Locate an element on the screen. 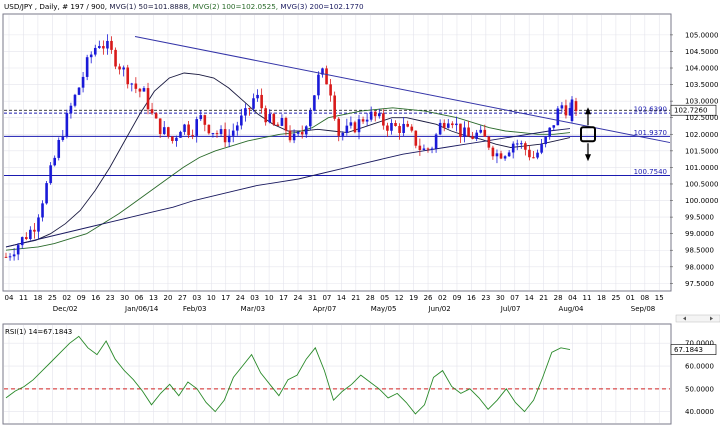  x-month-label: Dec/02 is located at coordinates (65, 309).